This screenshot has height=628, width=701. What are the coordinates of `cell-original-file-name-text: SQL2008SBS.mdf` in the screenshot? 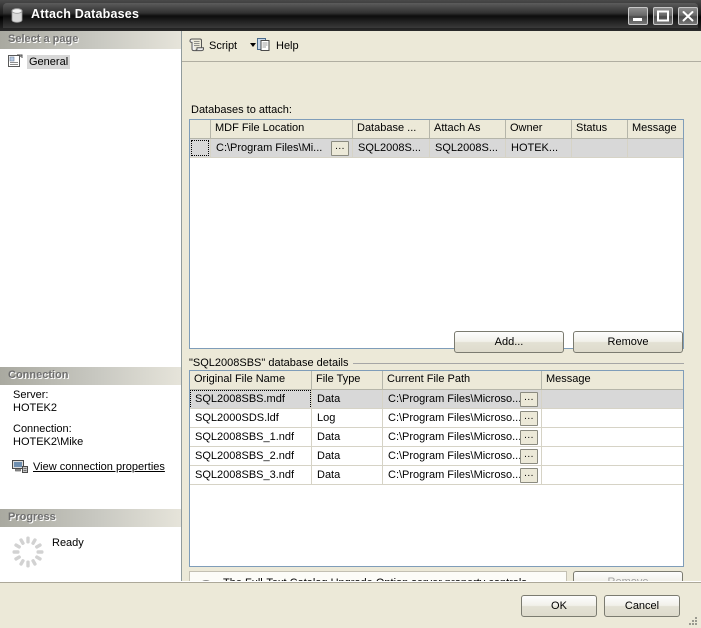 It's located at (250, 399).